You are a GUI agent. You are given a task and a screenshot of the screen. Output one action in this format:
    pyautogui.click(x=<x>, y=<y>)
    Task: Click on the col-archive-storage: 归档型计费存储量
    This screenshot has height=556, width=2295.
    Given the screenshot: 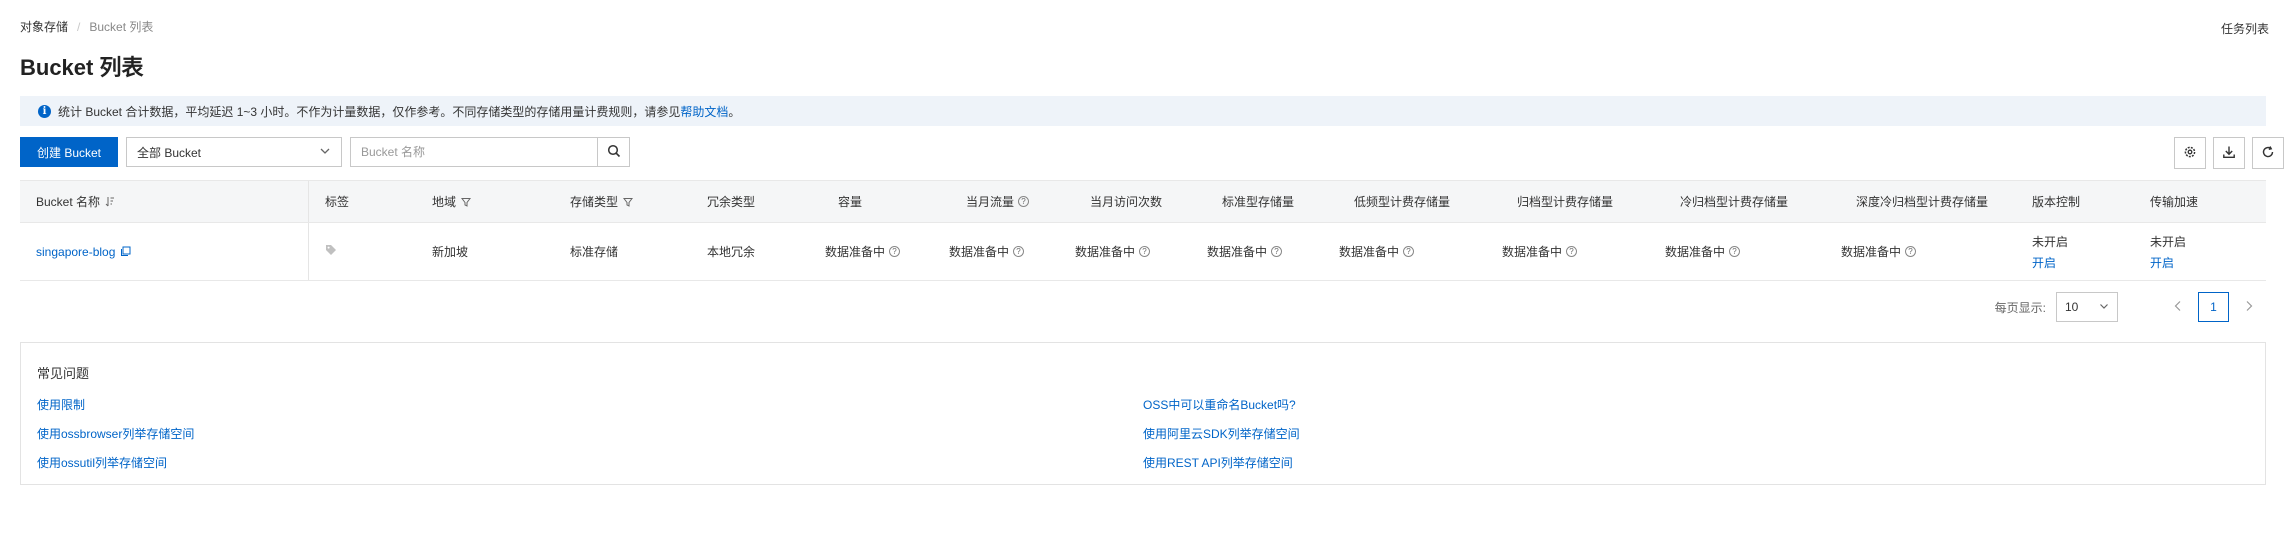 What is the action you would take?
    pyautogui.click(x=1565, y=202)
    